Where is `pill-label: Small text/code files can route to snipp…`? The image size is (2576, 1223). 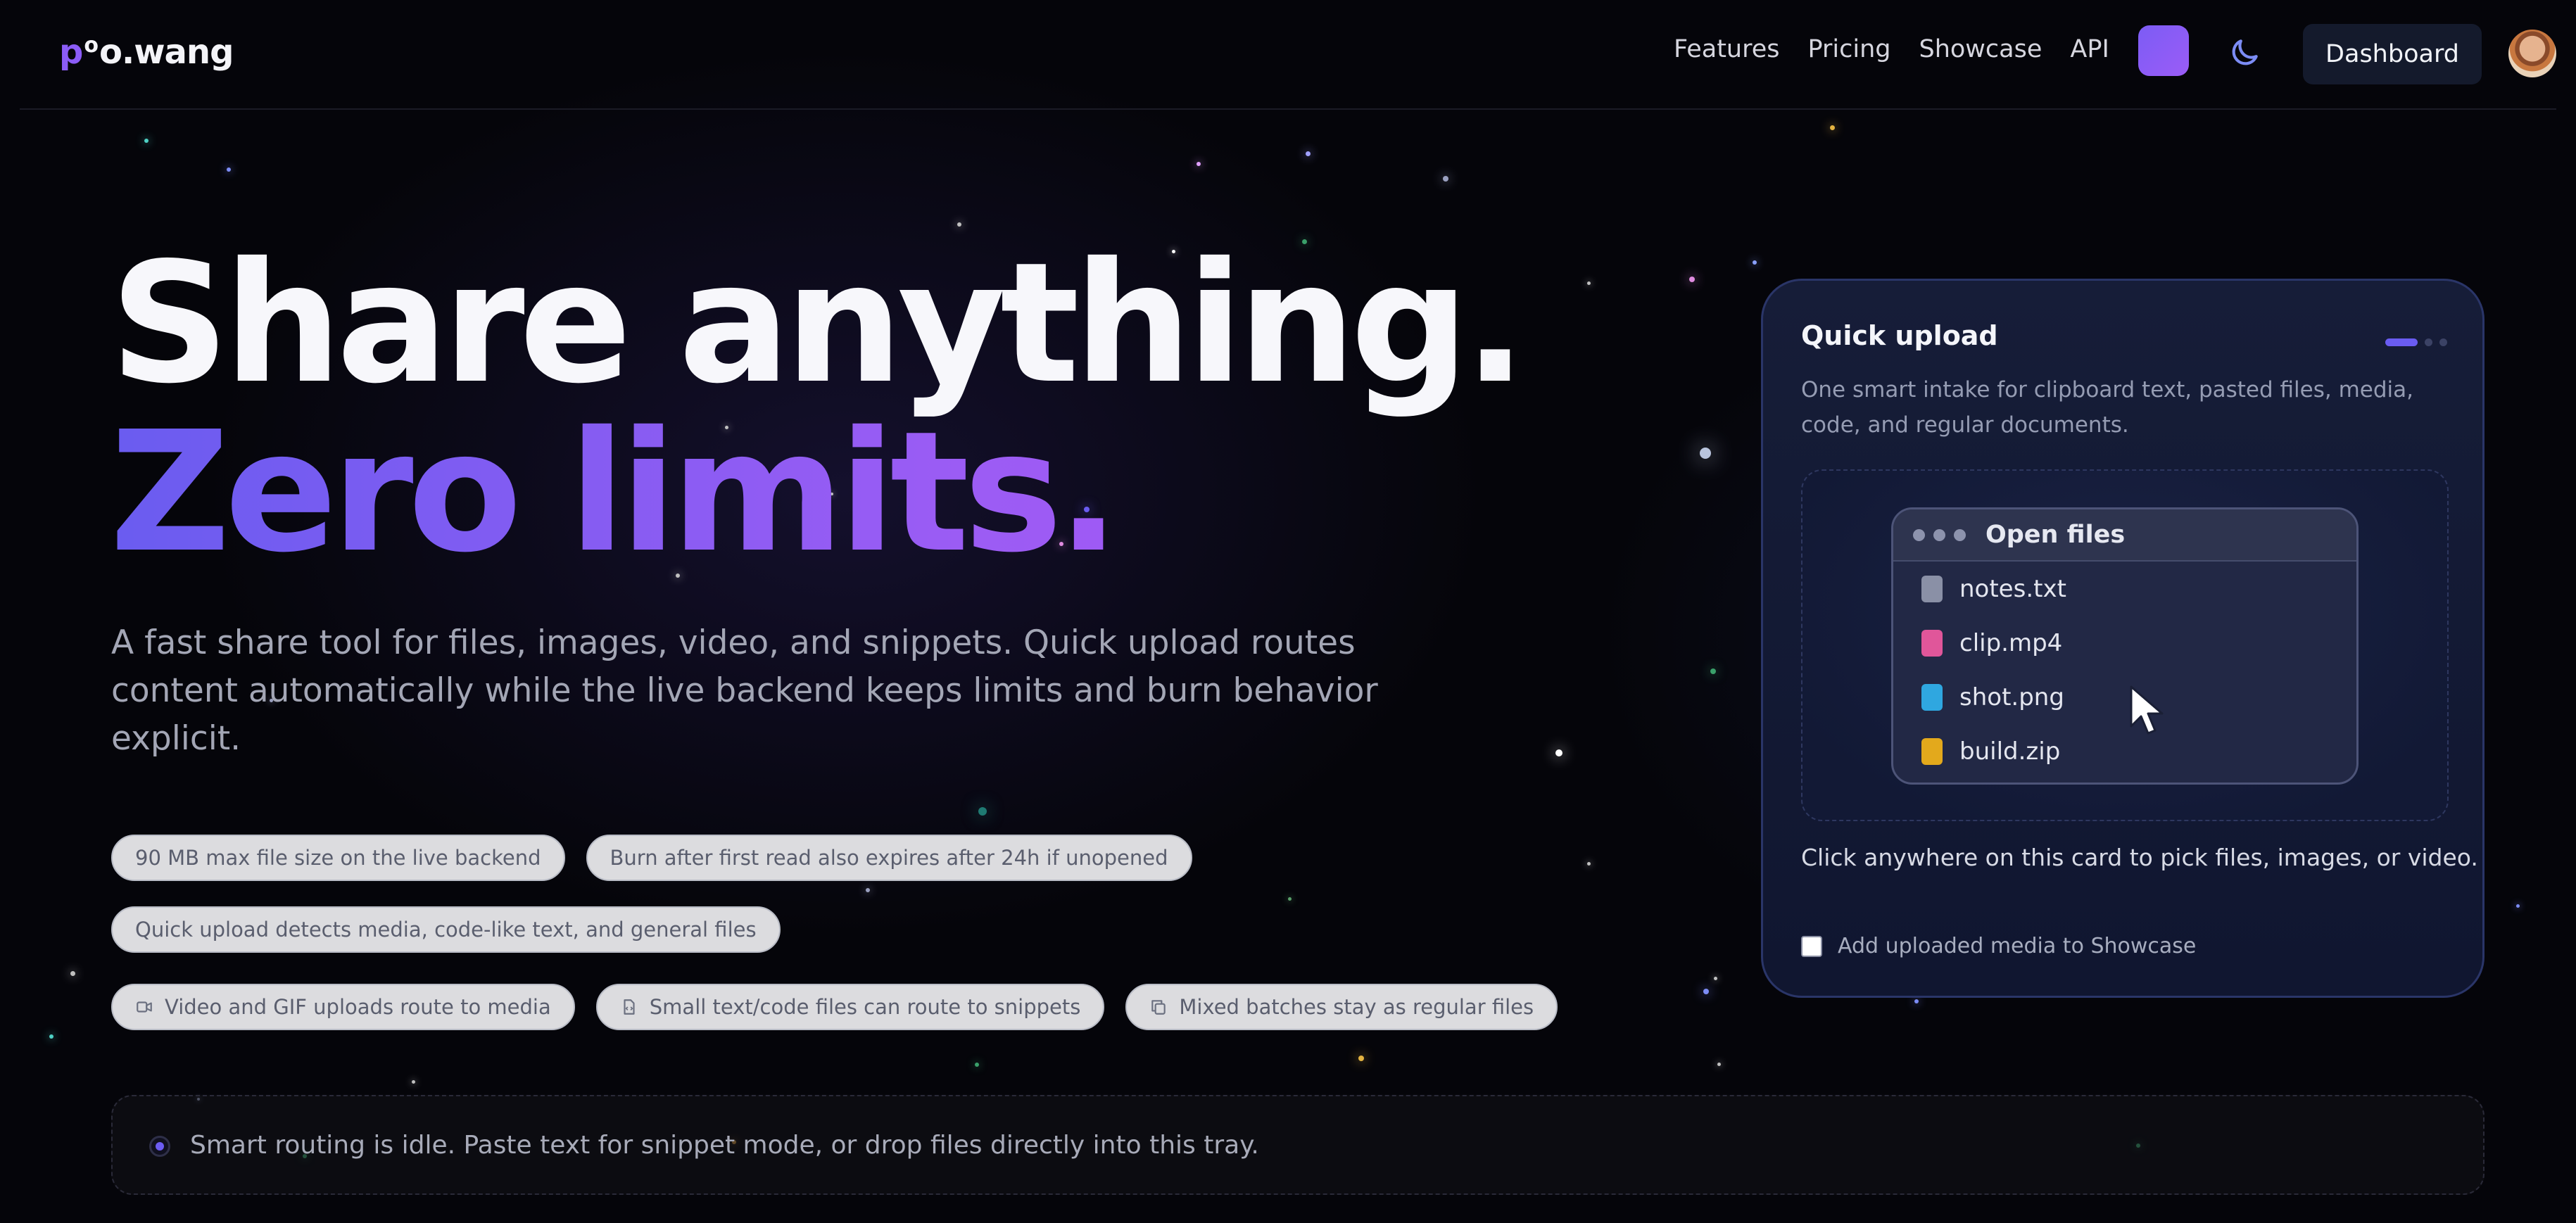
pill-label: Small text/code files can route to snipp… is located at coordinates (865, 1007).